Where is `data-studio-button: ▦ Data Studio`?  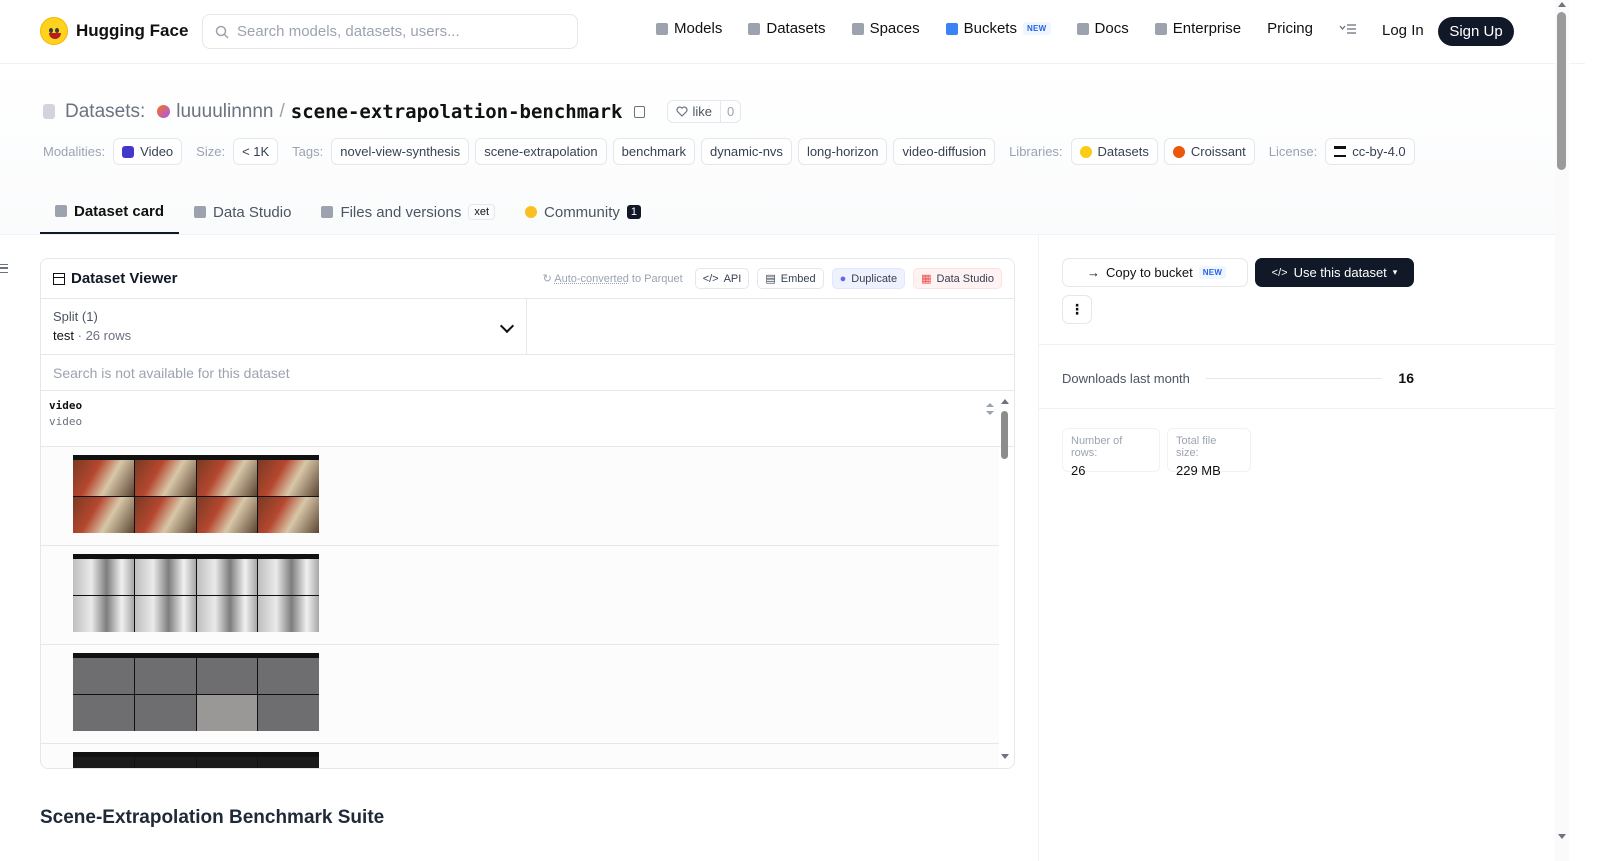
data-studio-button: ▦ Data Studio is located at coordinates (957, 278).